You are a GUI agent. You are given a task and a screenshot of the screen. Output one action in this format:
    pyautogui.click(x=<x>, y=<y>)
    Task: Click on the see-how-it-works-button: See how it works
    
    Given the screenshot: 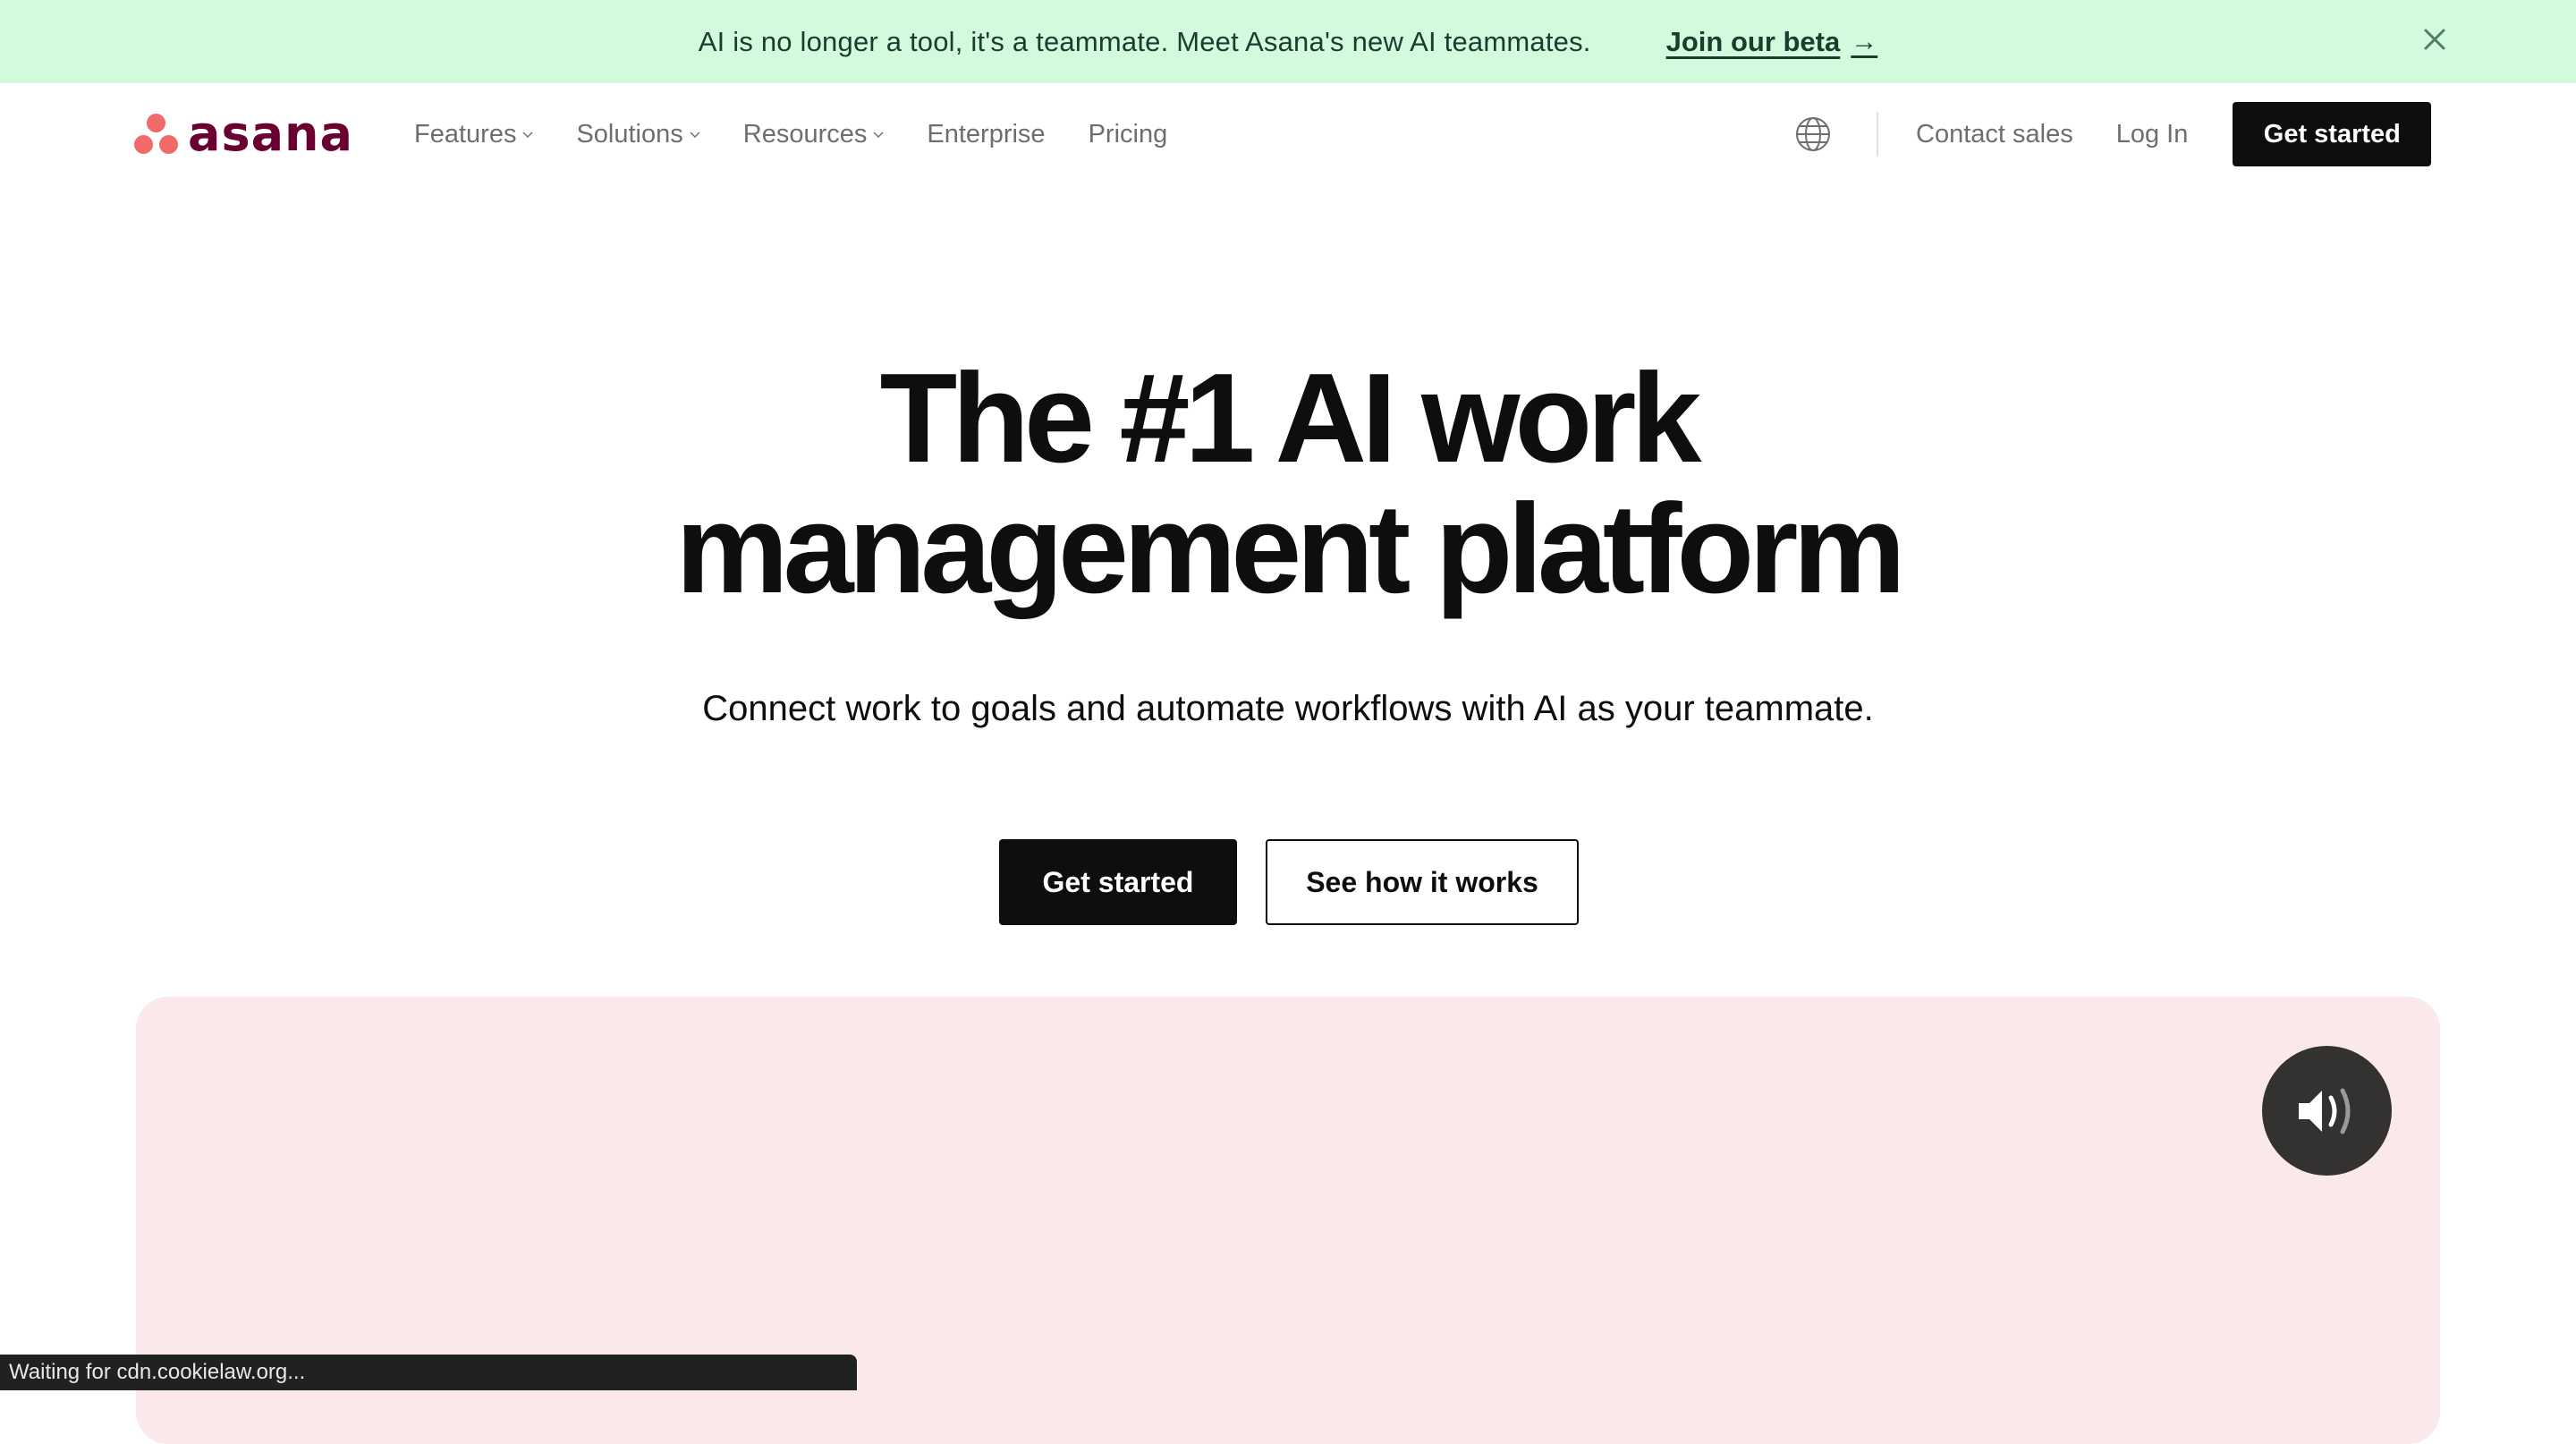 What is the action you would take?
    pyautogui.click(x=1422, y=882)
    